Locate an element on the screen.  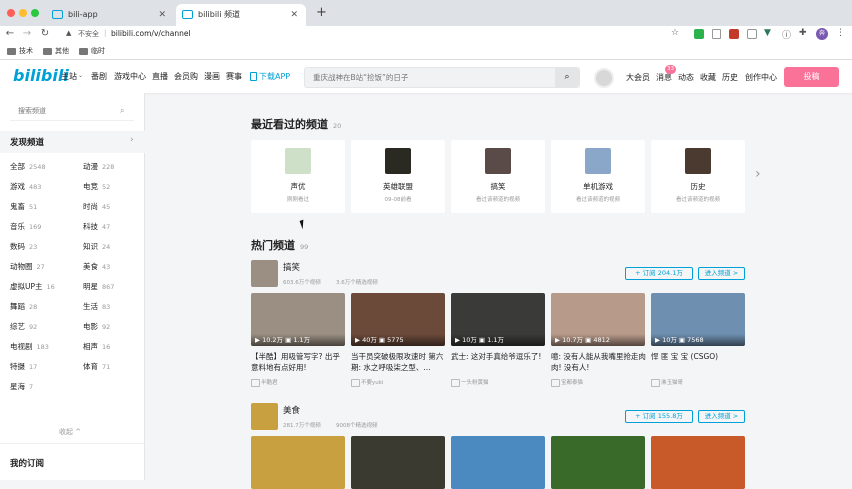
extension-doc-icon is located at coordinates (716, 34).